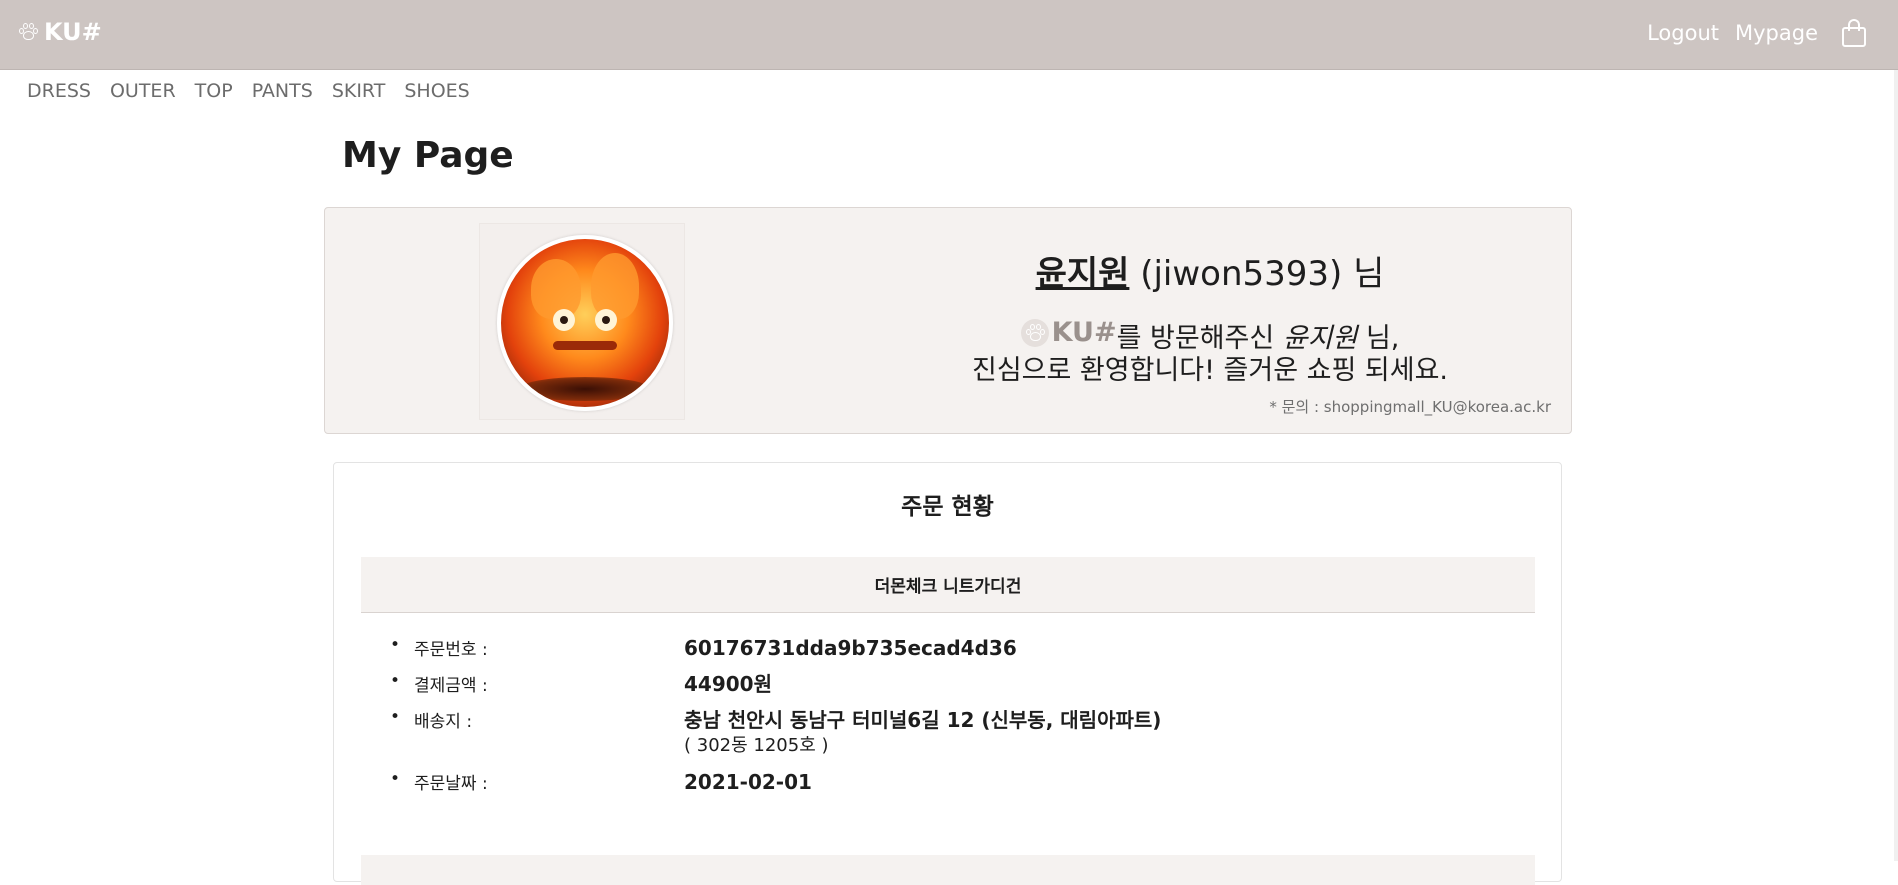 The width and height of the screenshot is (1898, 885). I want to click on brand-logo-link: KU#, so click(60, 32).